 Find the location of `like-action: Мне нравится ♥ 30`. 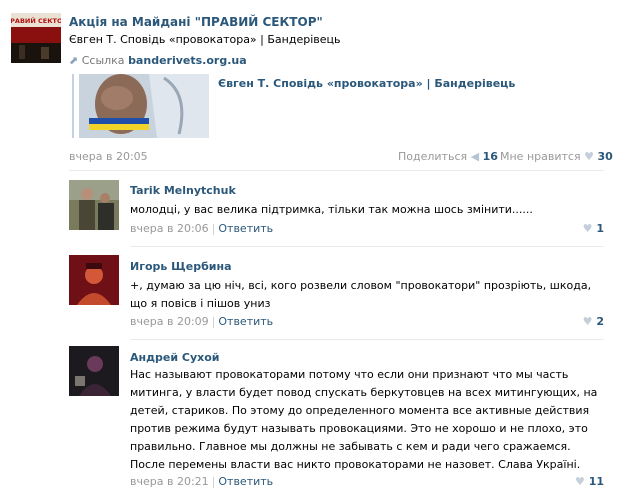

like-action: Мне нравится ♥ 30 is located at coordinates (556, 156).